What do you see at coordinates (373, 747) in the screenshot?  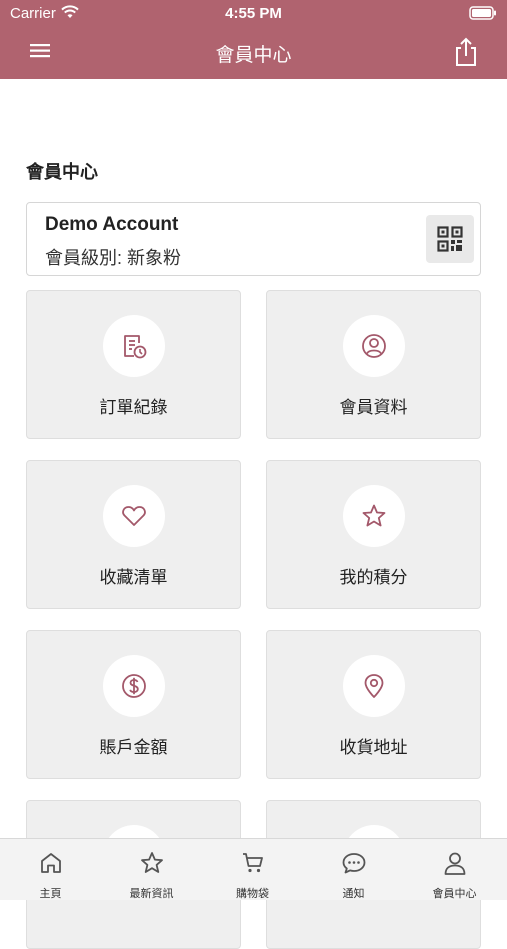 I see `tile-label: 收貨地址` at bounding box center [373, 747].